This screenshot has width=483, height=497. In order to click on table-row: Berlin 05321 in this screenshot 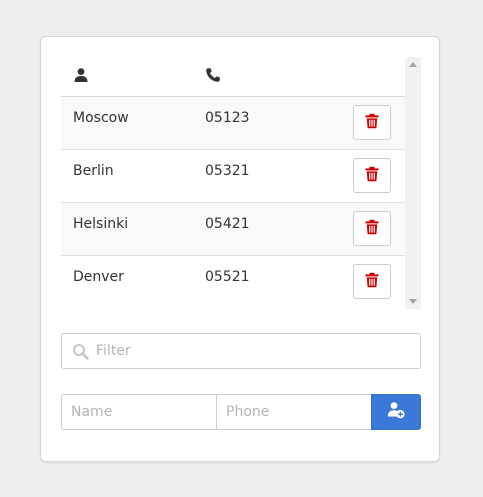, I will do `click(233, 176)`.